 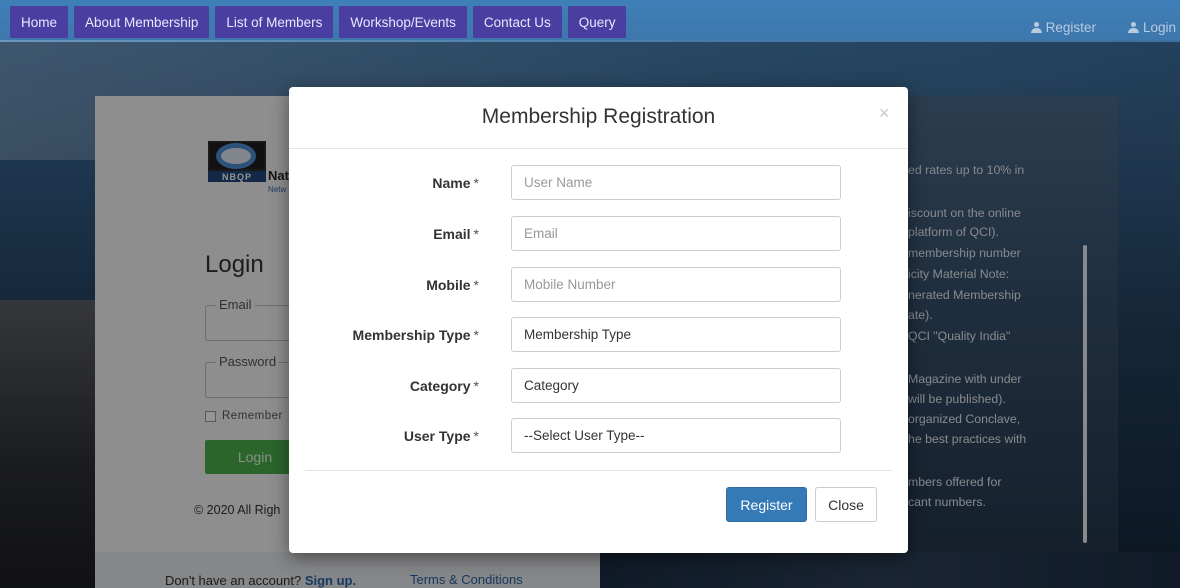 I want to click on modal-footer-divider, so click(x=598, y=470).